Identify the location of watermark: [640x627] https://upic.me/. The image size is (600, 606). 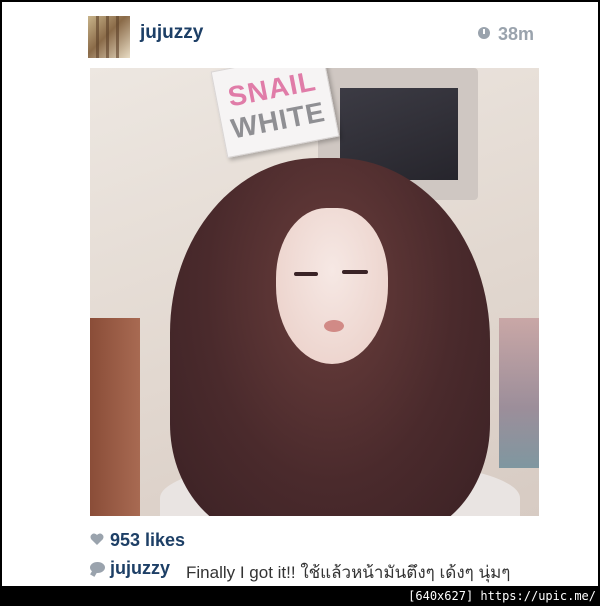
(502, 596).